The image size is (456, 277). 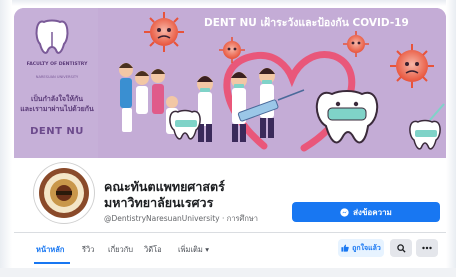 What do you see at coordinates (153, 250) in the screenshot?
I see `tab-videos: วิดีโอ` at bounding box center [153, 250].